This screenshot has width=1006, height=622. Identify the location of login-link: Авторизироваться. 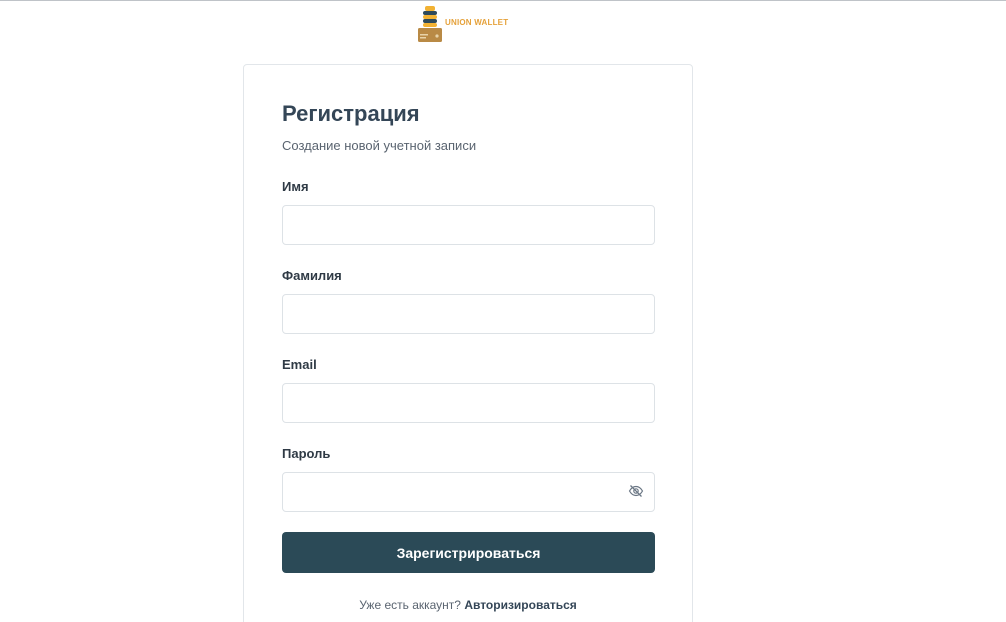
(520, 605).